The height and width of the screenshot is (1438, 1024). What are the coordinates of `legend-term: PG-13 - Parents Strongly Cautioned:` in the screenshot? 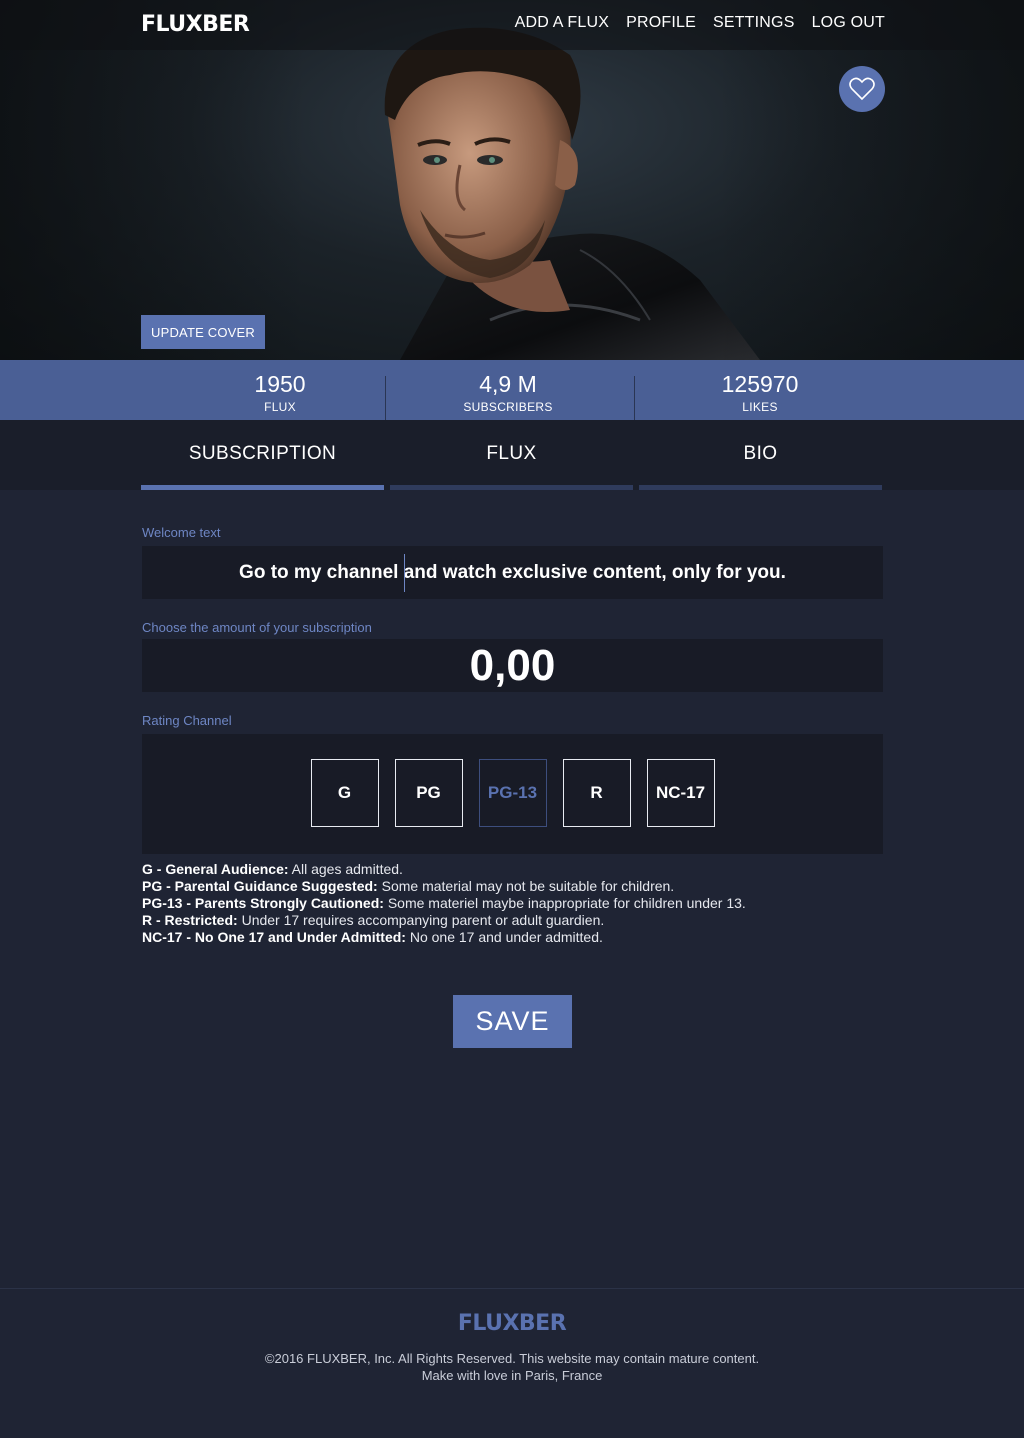 It's located at (263, 903).